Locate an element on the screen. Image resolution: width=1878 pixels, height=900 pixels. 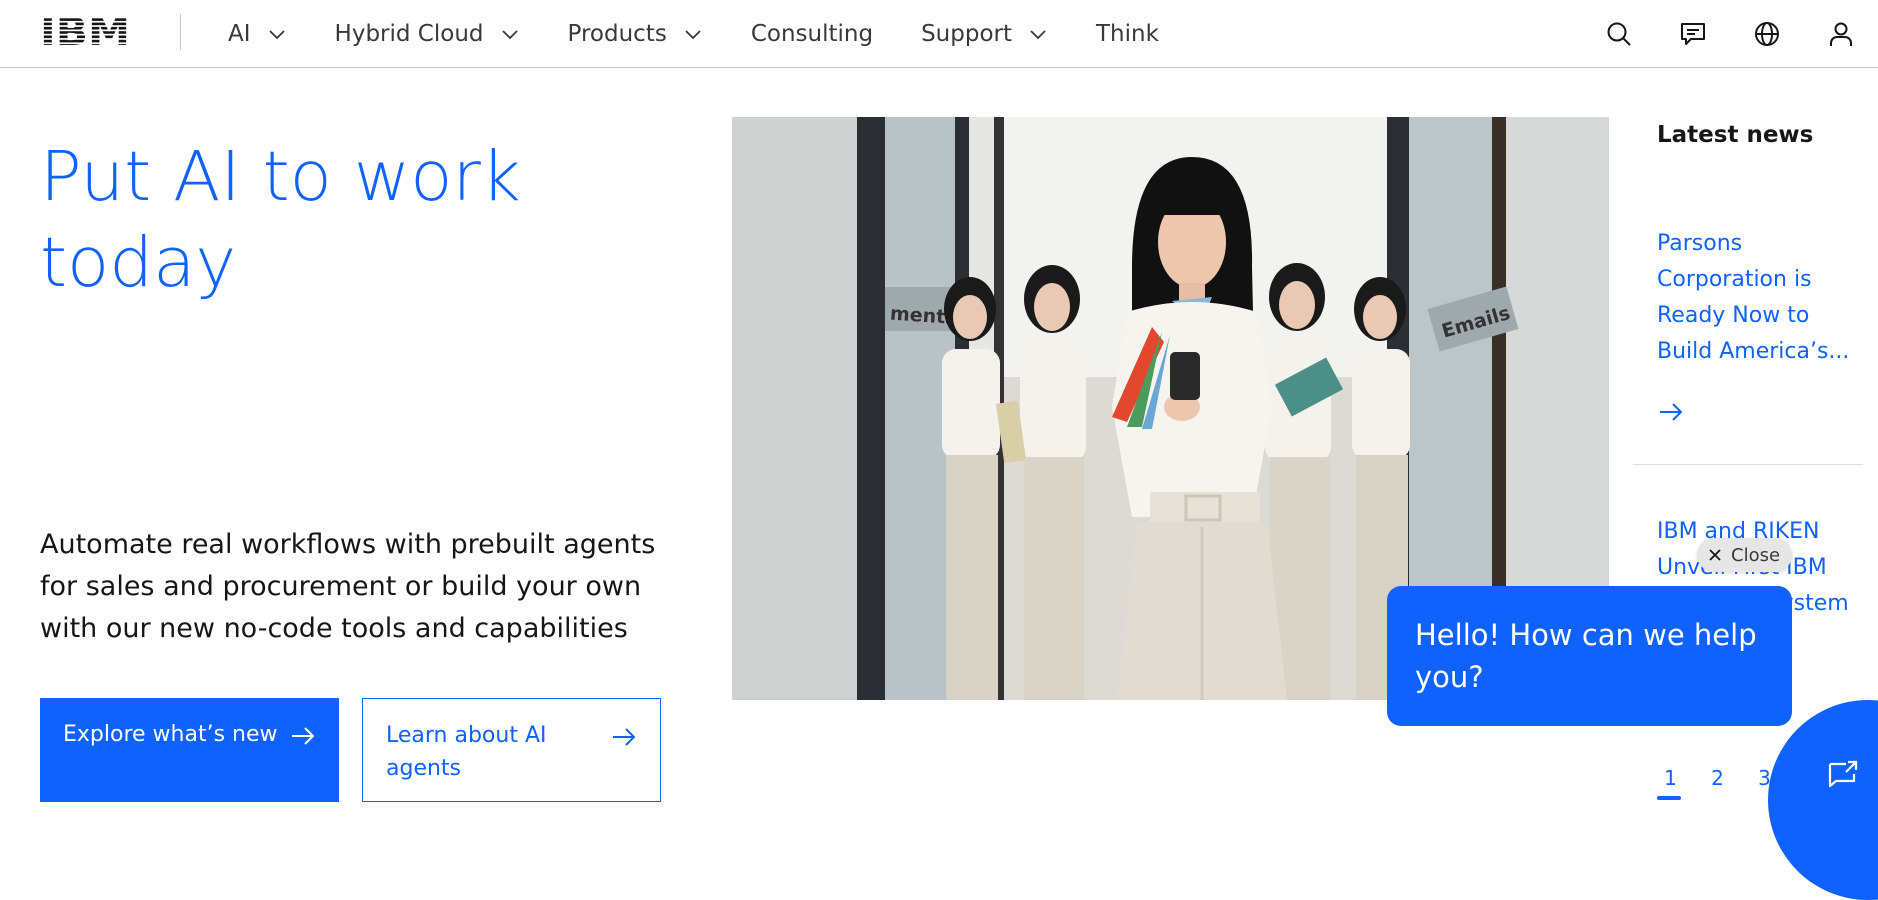
learn-about-ai-agents-button: Learn about AI agents is located at coordinates (511, 750).